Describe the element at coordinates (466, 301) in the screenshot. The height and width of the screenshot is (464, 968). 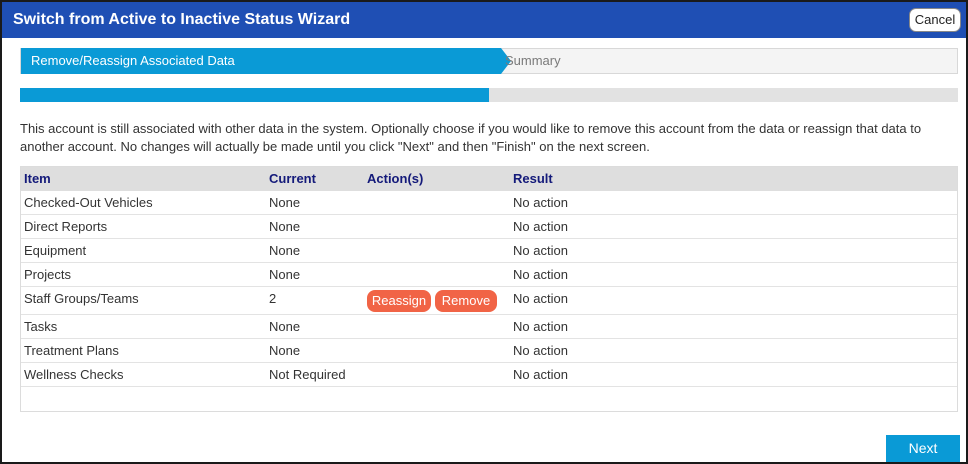
I see `remove-button: Remove` at that location.